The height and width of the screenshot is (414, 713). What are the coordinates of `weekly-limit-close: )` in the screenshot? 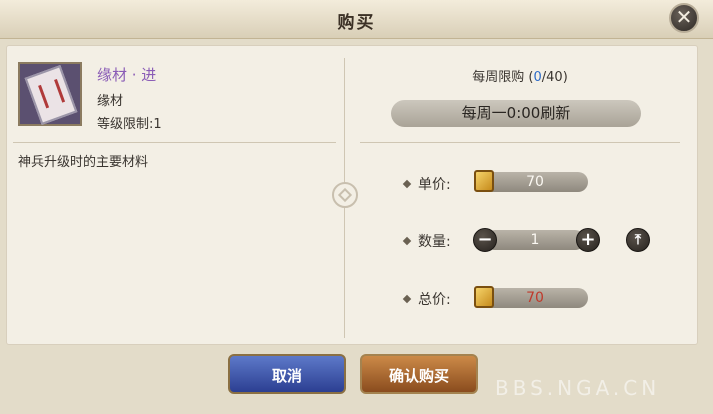 It's located at (565, 77).